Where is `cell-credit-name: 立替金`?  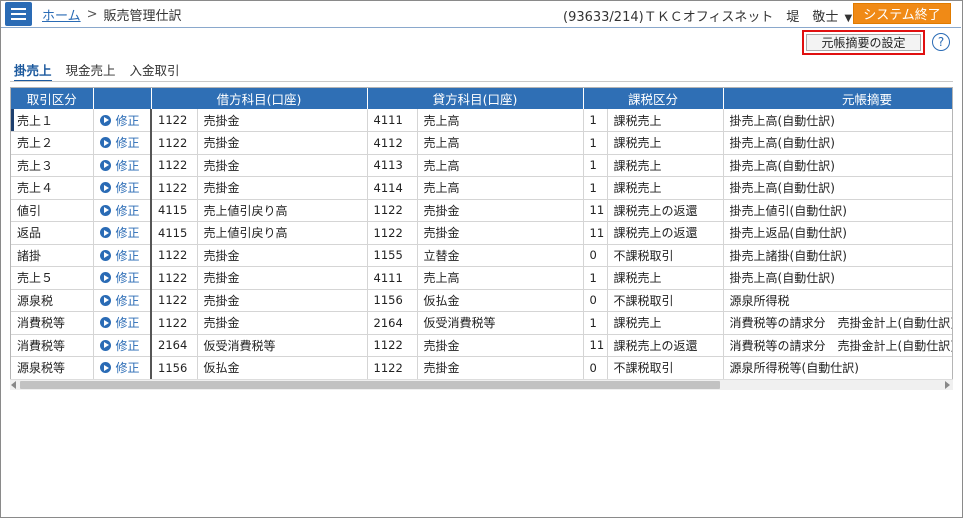 cell-credit-name: 立替金 is located at coordinates (500, 255).